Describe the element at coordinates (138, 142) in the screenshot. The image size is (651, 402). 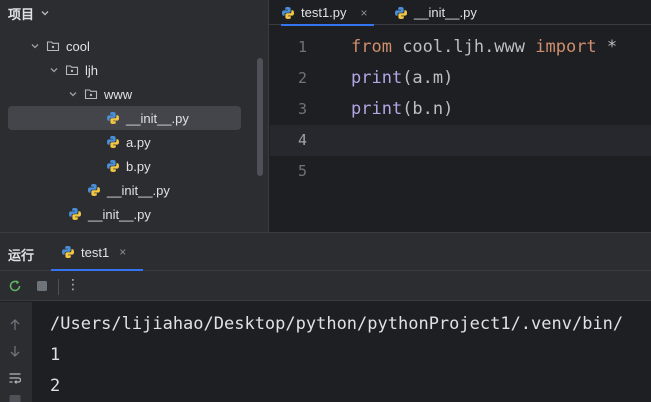
I see `tree-item-label: a.py` at that location.